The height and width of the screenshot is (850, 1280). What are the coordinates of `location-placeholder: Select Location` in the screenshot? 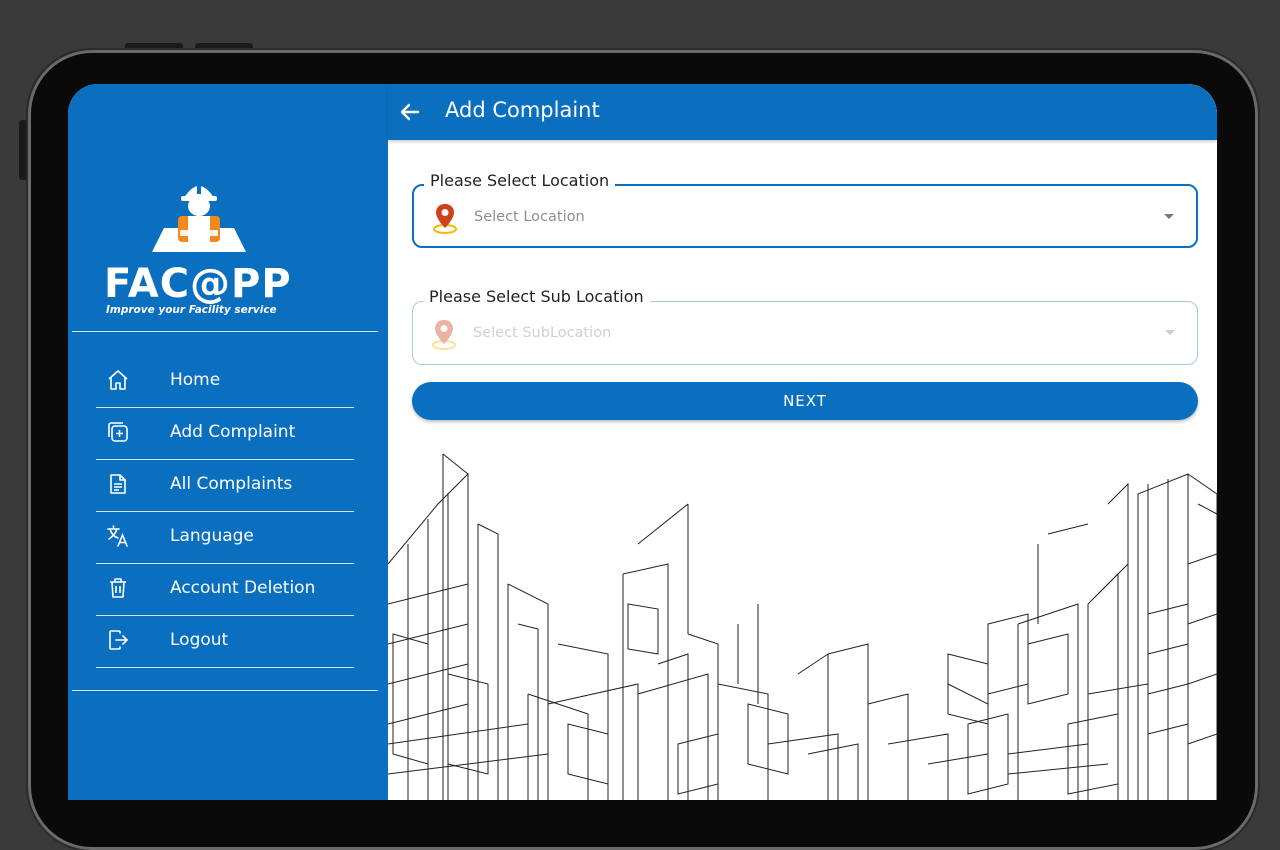 It's located at (529, 217).